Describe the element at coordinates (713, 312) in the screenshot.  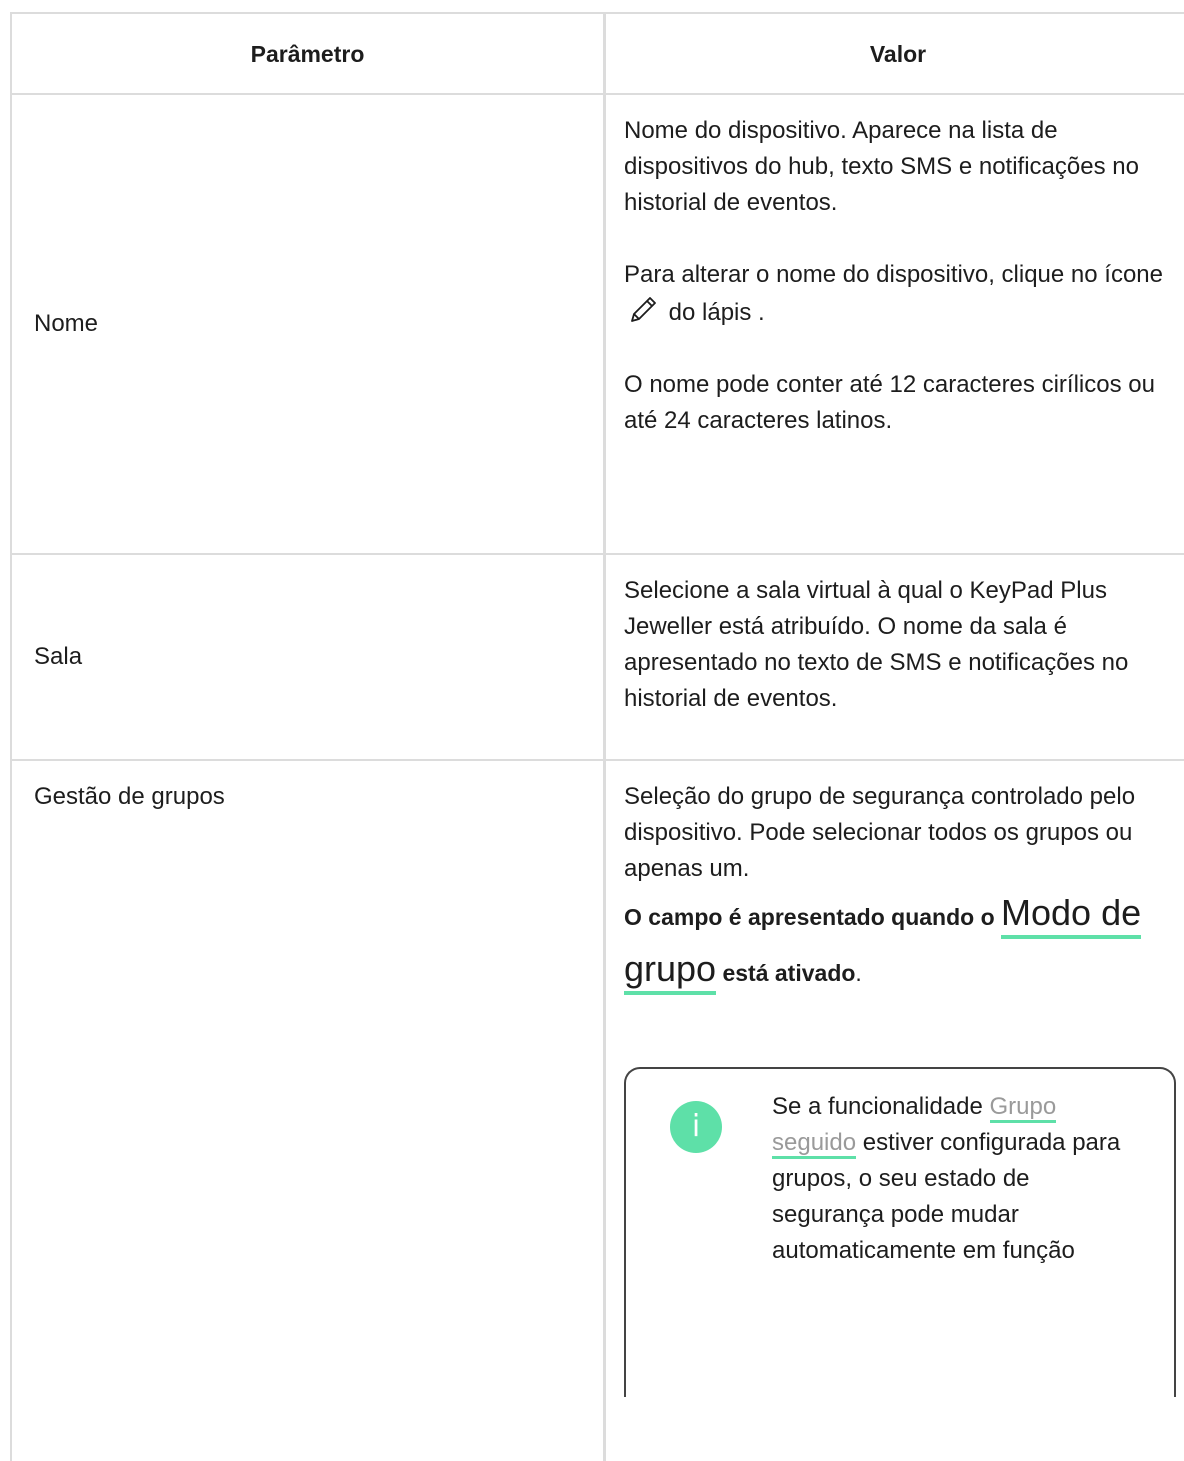
I see `nome-edit-text-after: do lápis .` at that location.